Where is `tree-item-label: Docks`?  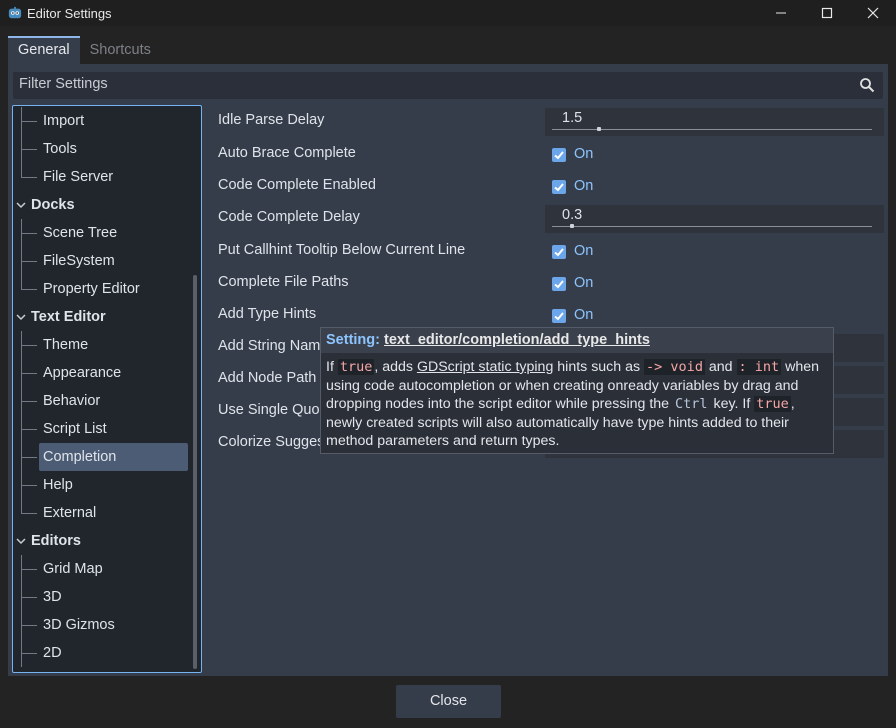 tree-item-label: Docks is located at coordinates (53, 205).